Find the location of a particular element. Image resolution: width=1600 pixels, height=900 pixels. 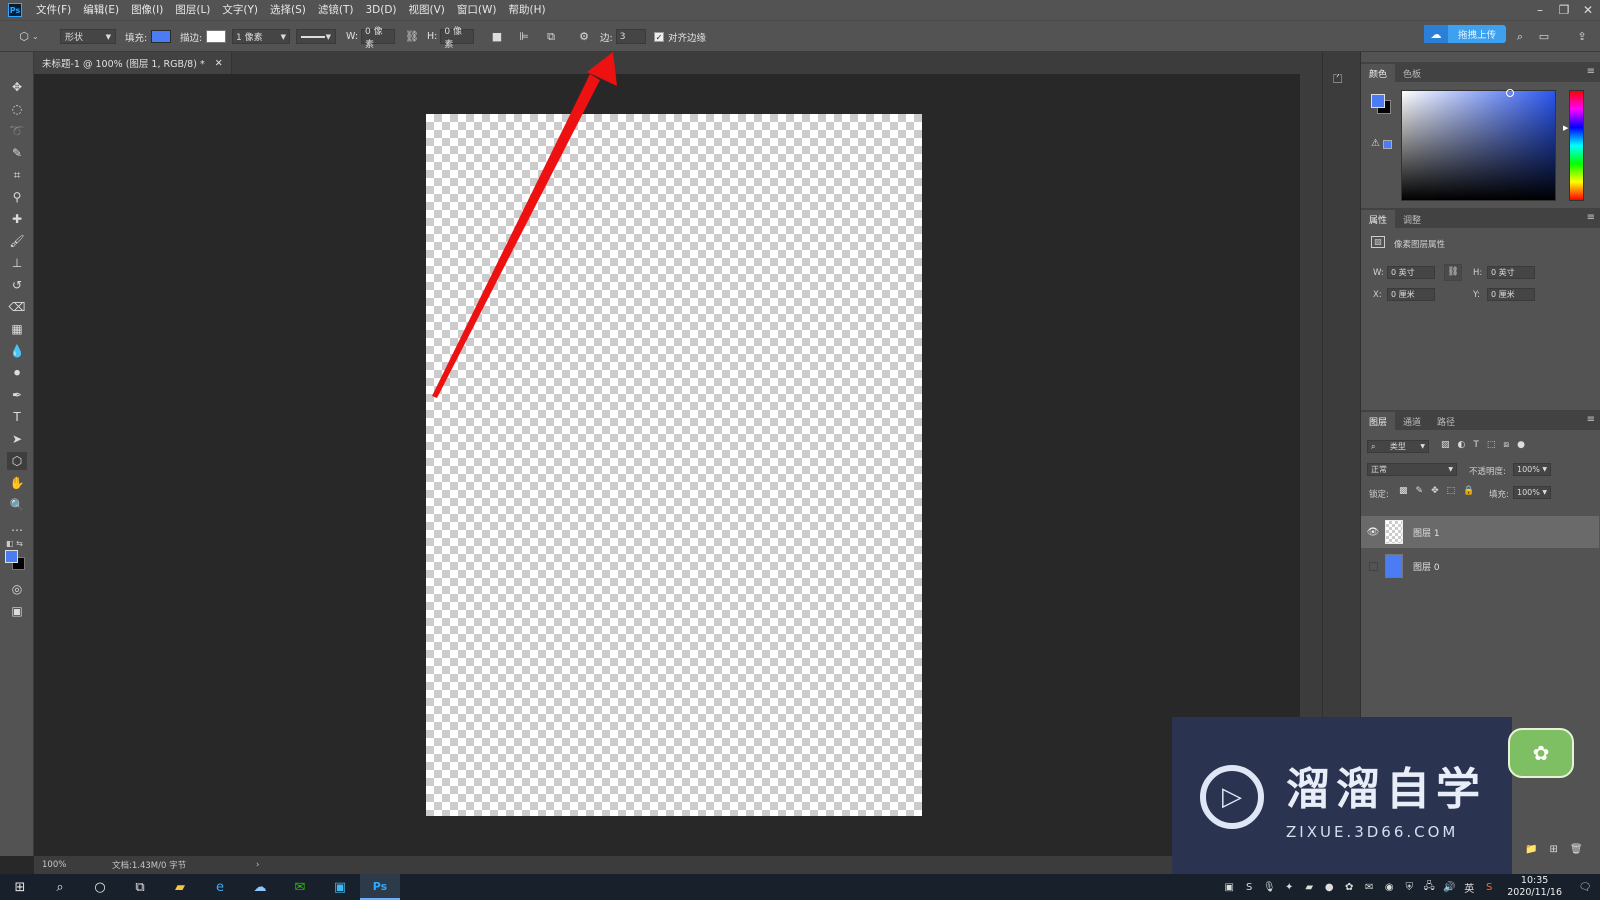

tab-layers: 图层 is located at coordinates (1378, 421).